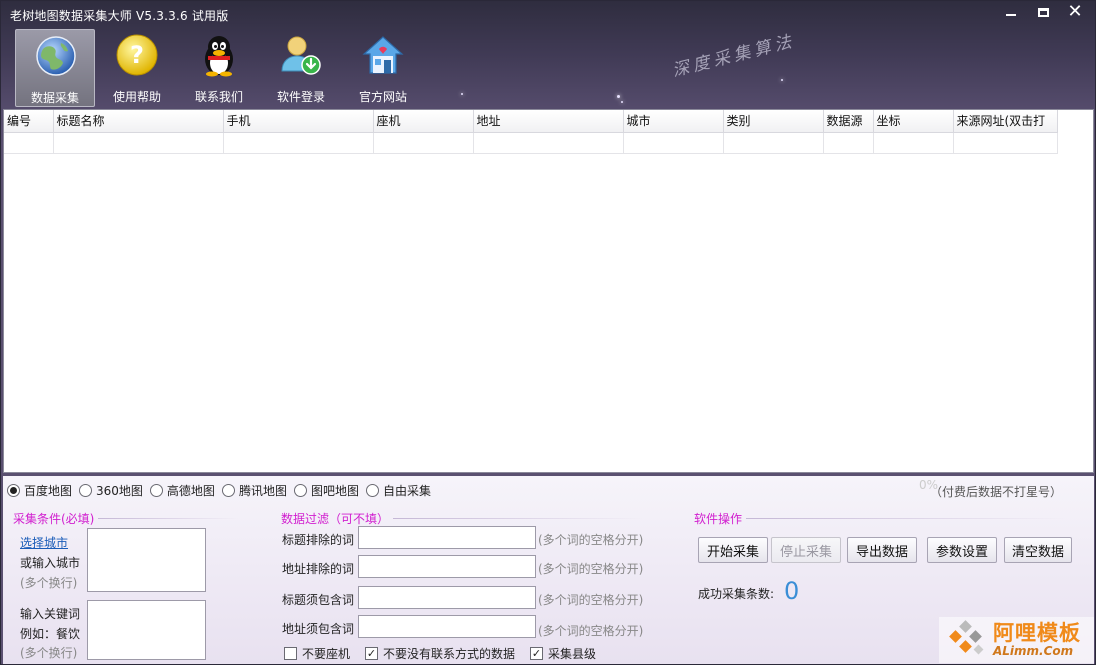  What do you see at coordinates (13, 490) in the screenshot?
I see `radio-selected-icon` at bounding box center [13, 490].